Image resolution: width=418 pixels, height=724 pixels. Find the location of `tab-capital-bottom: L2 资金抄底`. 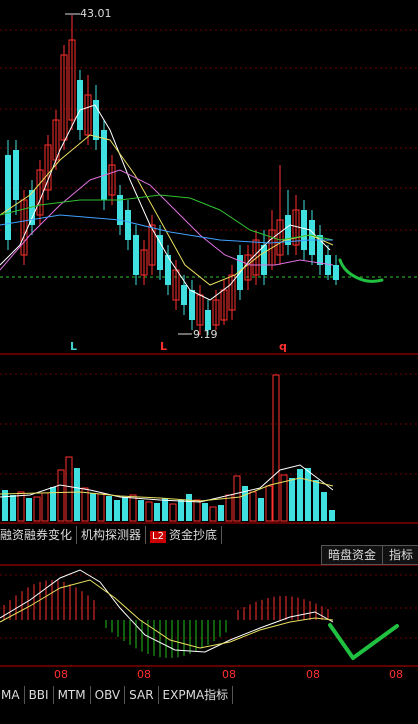

tab-capital-bottom: L2 资金抄底 is located at coordinates (184, 535).